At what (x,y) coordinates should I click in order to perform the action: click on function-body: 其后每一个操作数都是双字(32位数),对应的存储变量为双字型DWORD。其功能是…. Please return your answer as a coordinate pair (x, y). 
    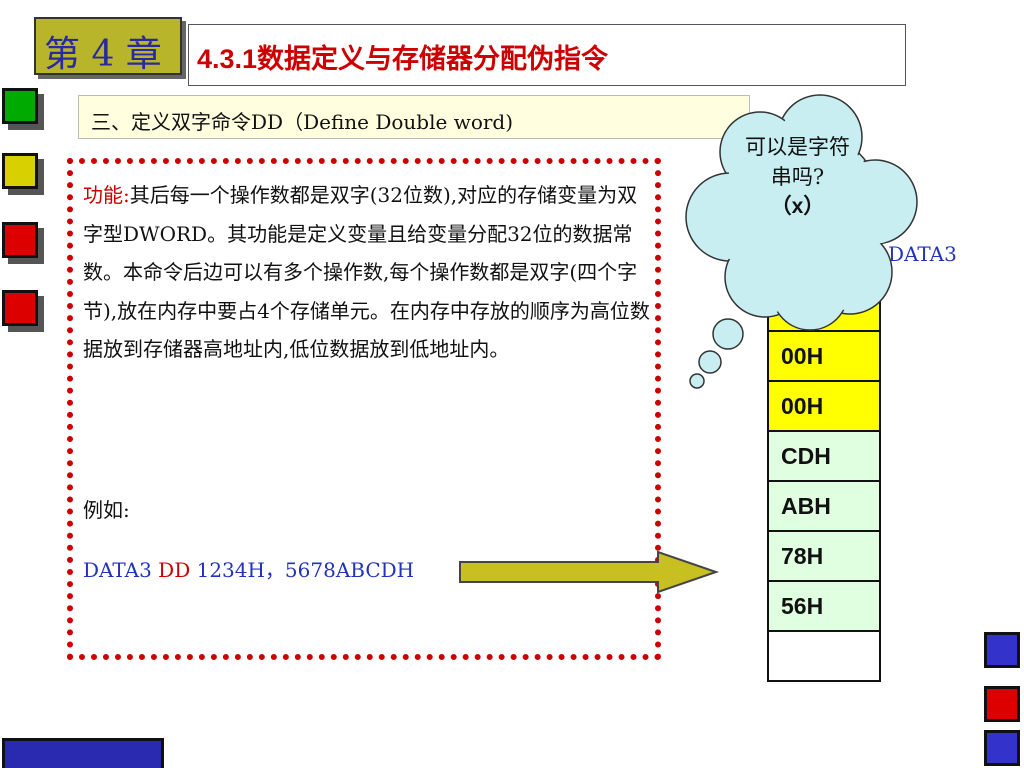
    Looking at the image, I should click on (366, 272).